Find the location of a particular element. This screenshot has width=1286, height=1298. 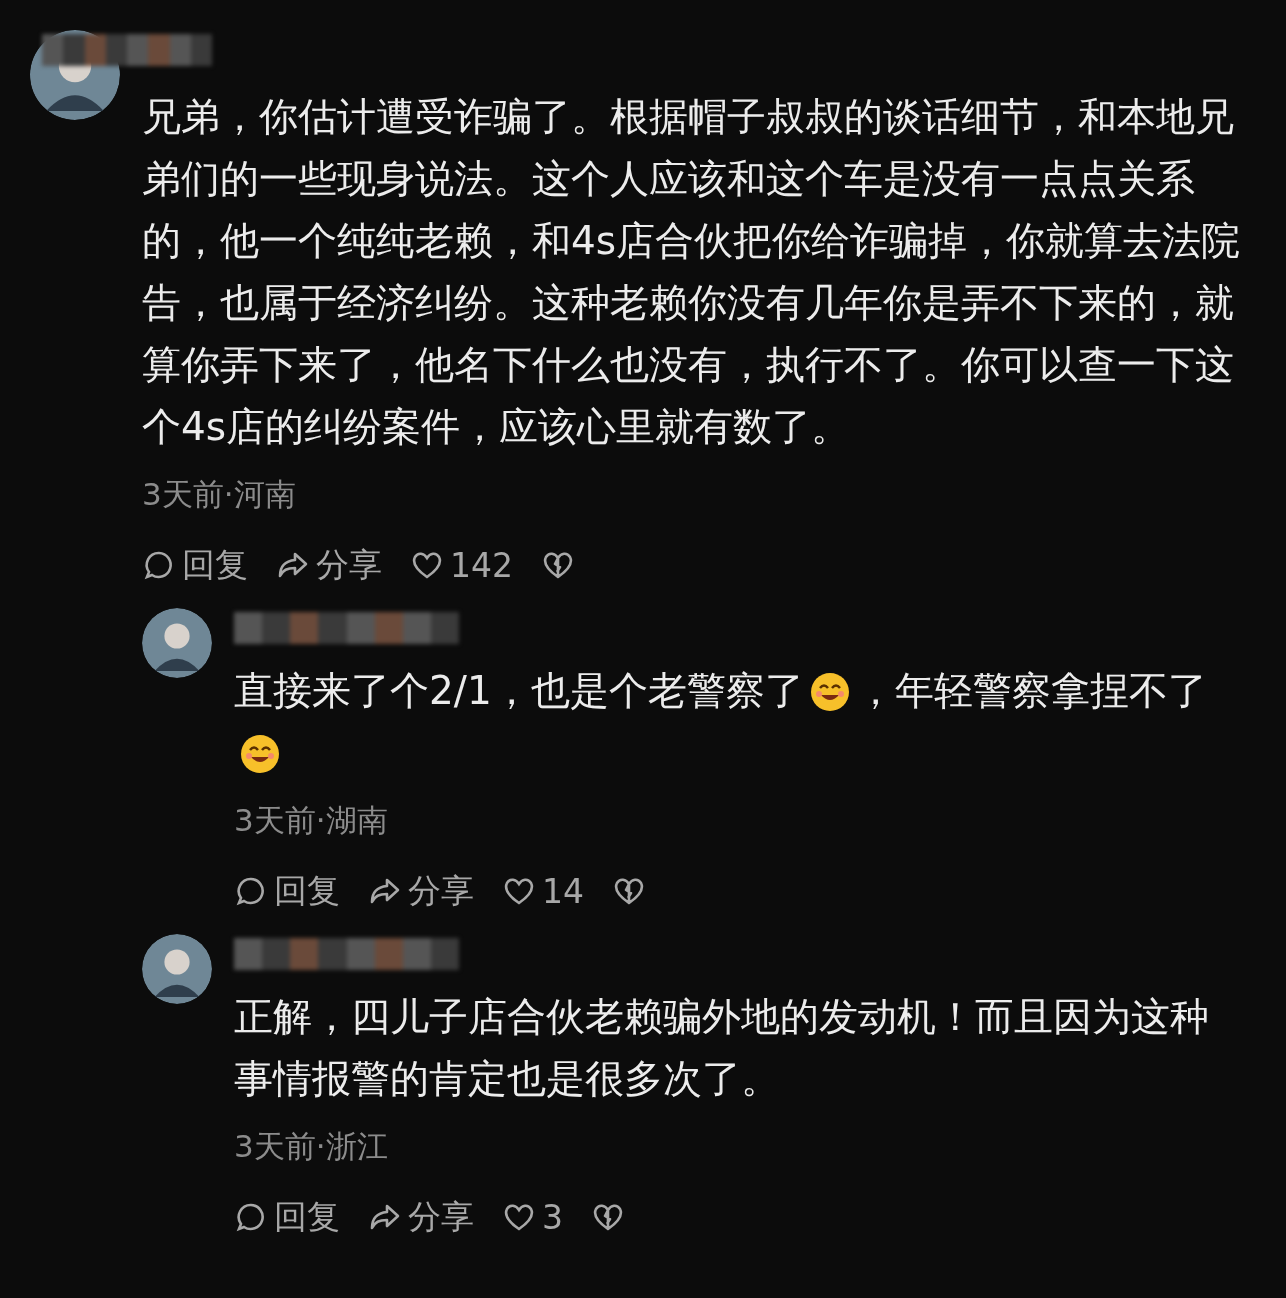

comment-meta: 3天前·浙江 is located at coordinates (311, 1146).